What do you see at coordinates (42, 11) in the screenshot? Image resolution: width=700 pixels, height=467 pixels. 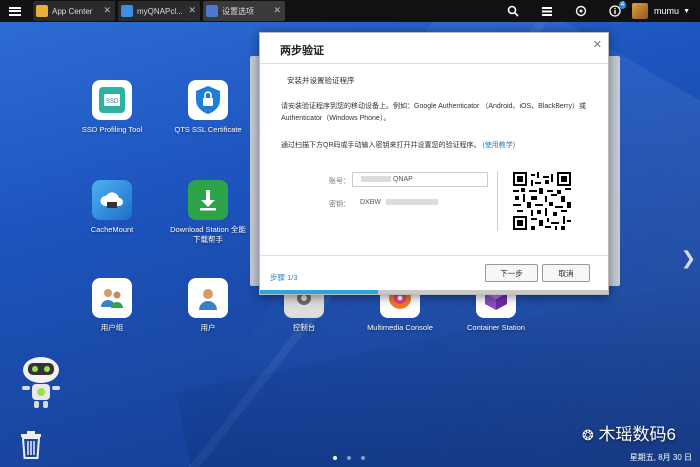 I see `app-center-icon` at bounding box center [42, 11].